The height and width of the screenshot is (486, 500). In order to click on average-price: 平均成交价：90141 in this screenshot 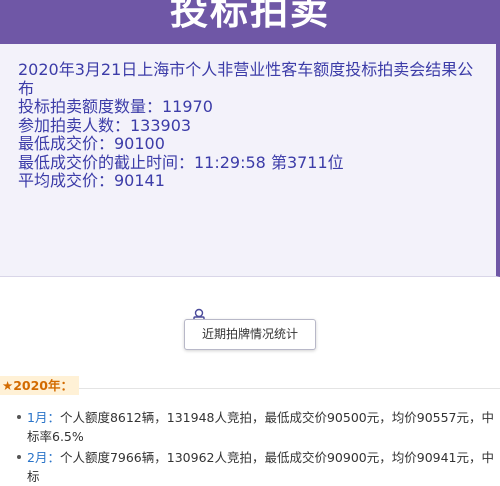, I will do `click(91, 180)`.